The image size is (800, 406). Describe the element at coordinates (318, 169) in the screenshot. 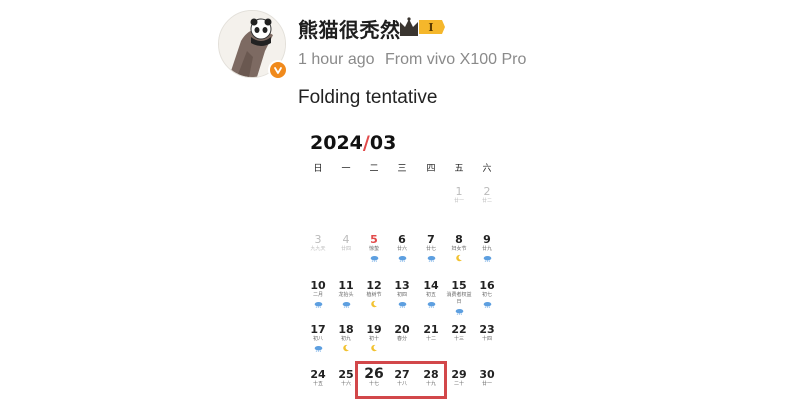

I see `weekday-label: 日` at that location.